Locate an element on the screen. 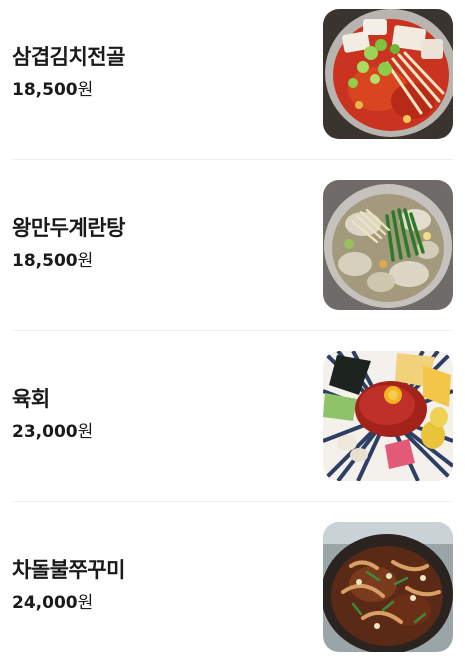  yukhoe-photo is located at coordinates (388, 416).